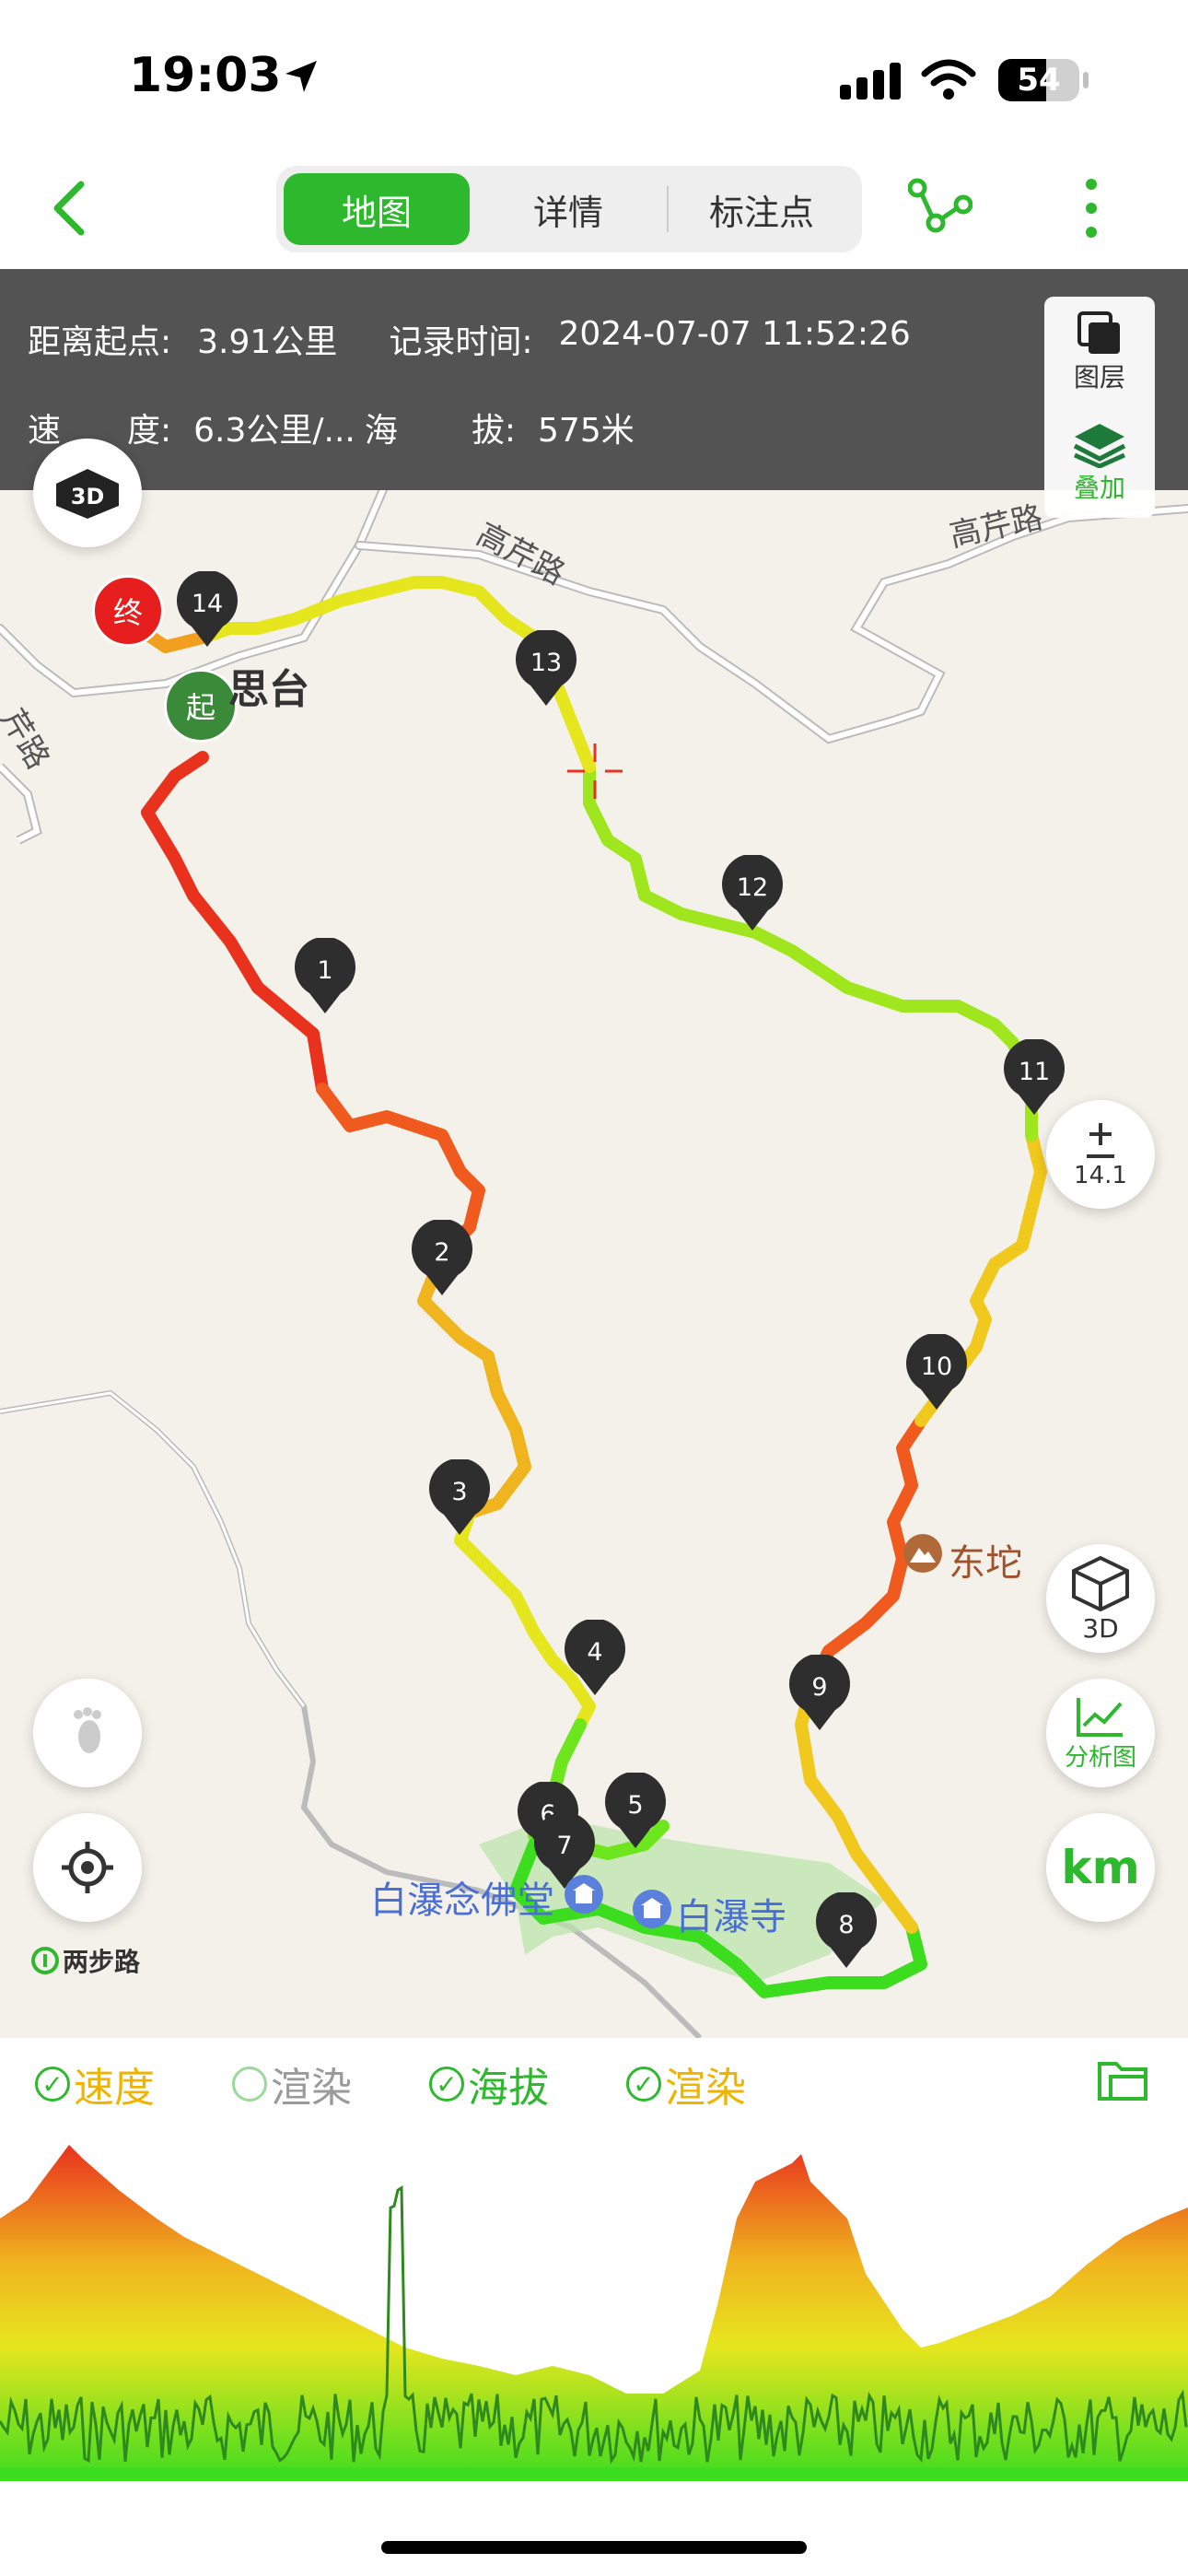  Describe the element at coordinates (249, 2084) in the screenshot. I see `checkbox-unchecked-icon` at that location.